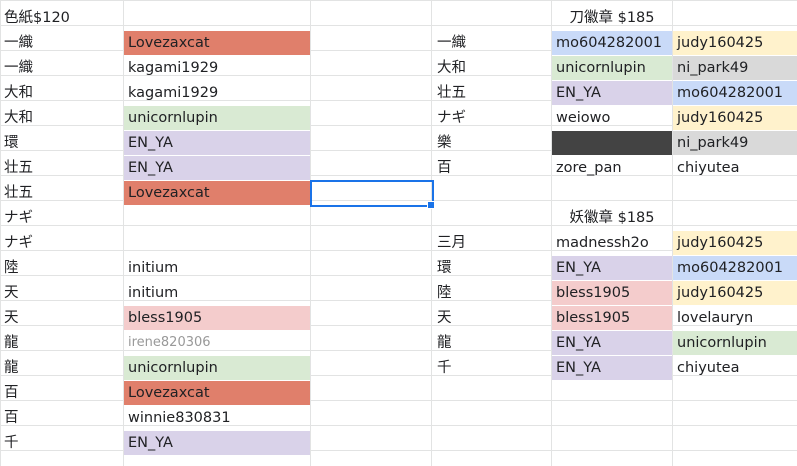 The image size is (797, 466). Describe the element at coordinates (431, 205) in the screenshot. I see `fill-handle` at that location.